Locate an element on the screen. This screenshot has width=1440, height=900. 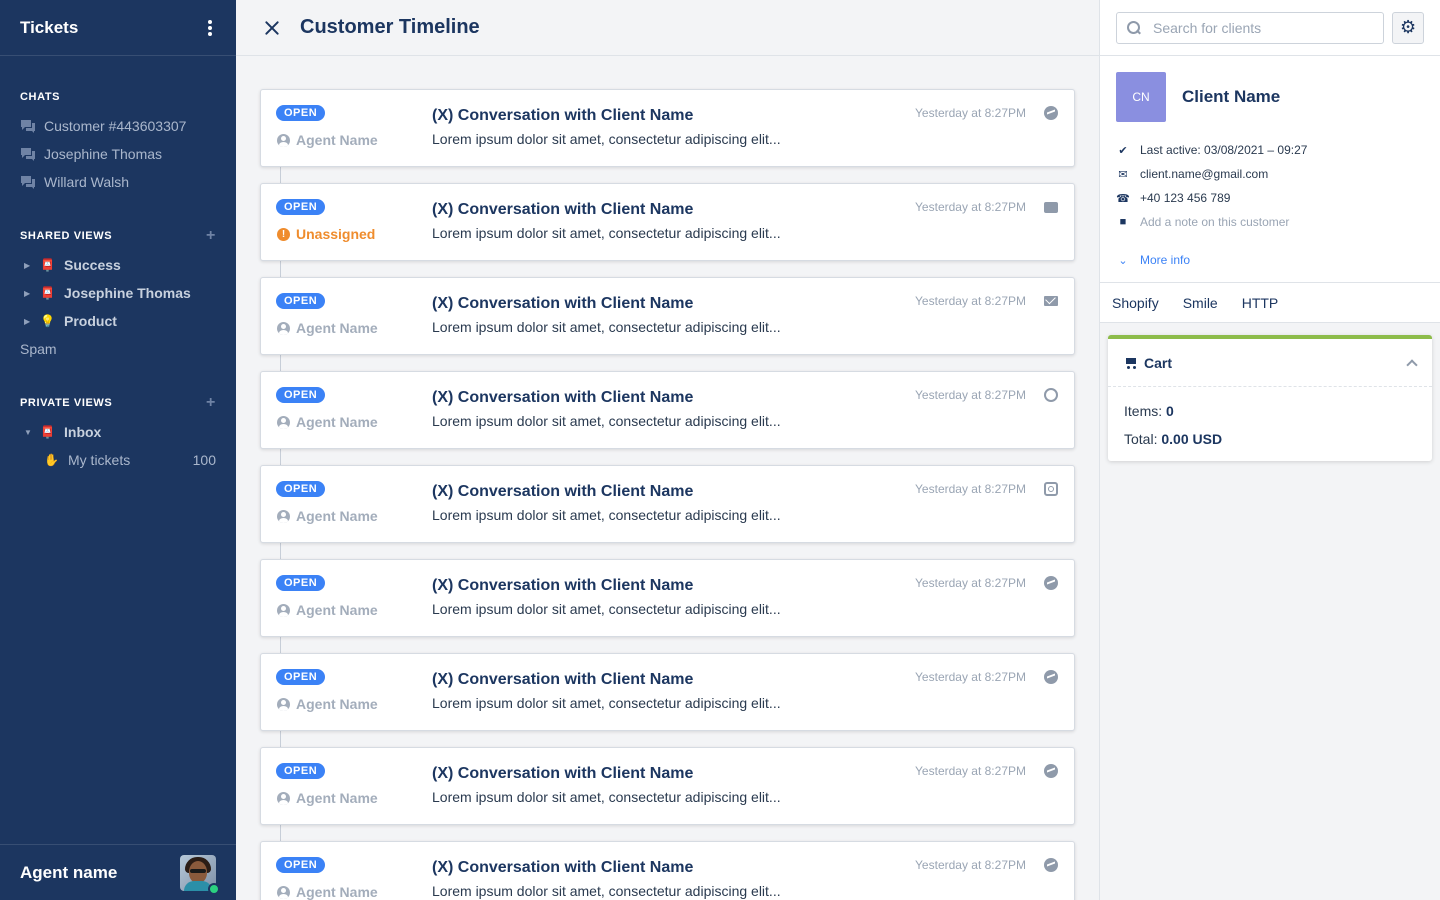
last-active-text: Last active: 03/08/2021 – 09:27 is located at coordinates (1224, 150).